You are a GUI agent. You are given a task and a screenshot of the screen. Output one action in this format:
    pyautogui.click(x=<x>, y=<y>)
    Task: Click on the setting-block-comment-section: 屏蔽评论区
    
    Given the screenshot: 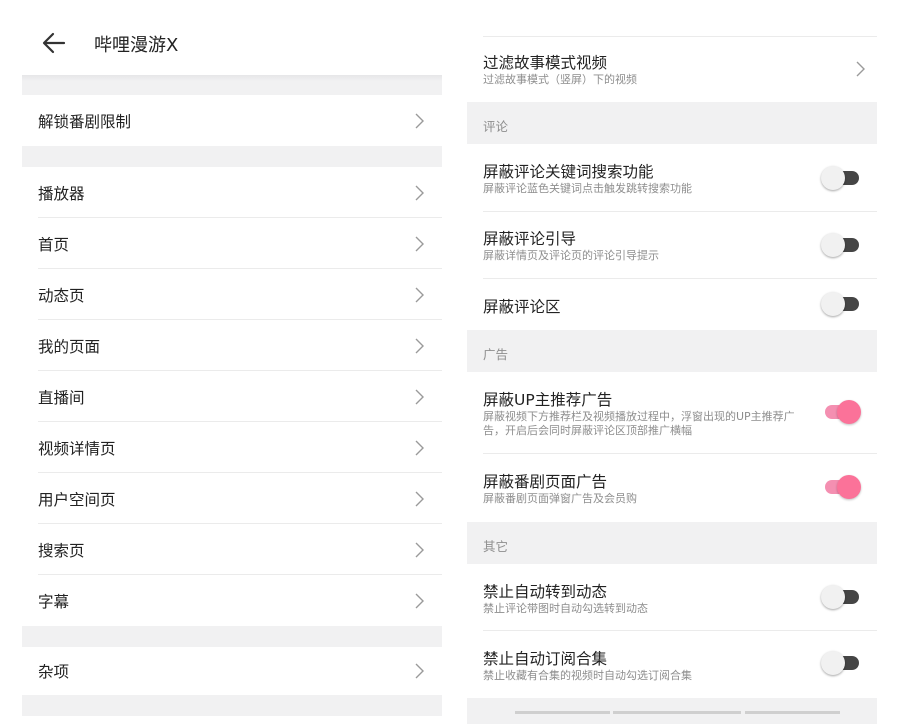 What is the action you would take?
    pyautogui.click(x=672, y=304)
    